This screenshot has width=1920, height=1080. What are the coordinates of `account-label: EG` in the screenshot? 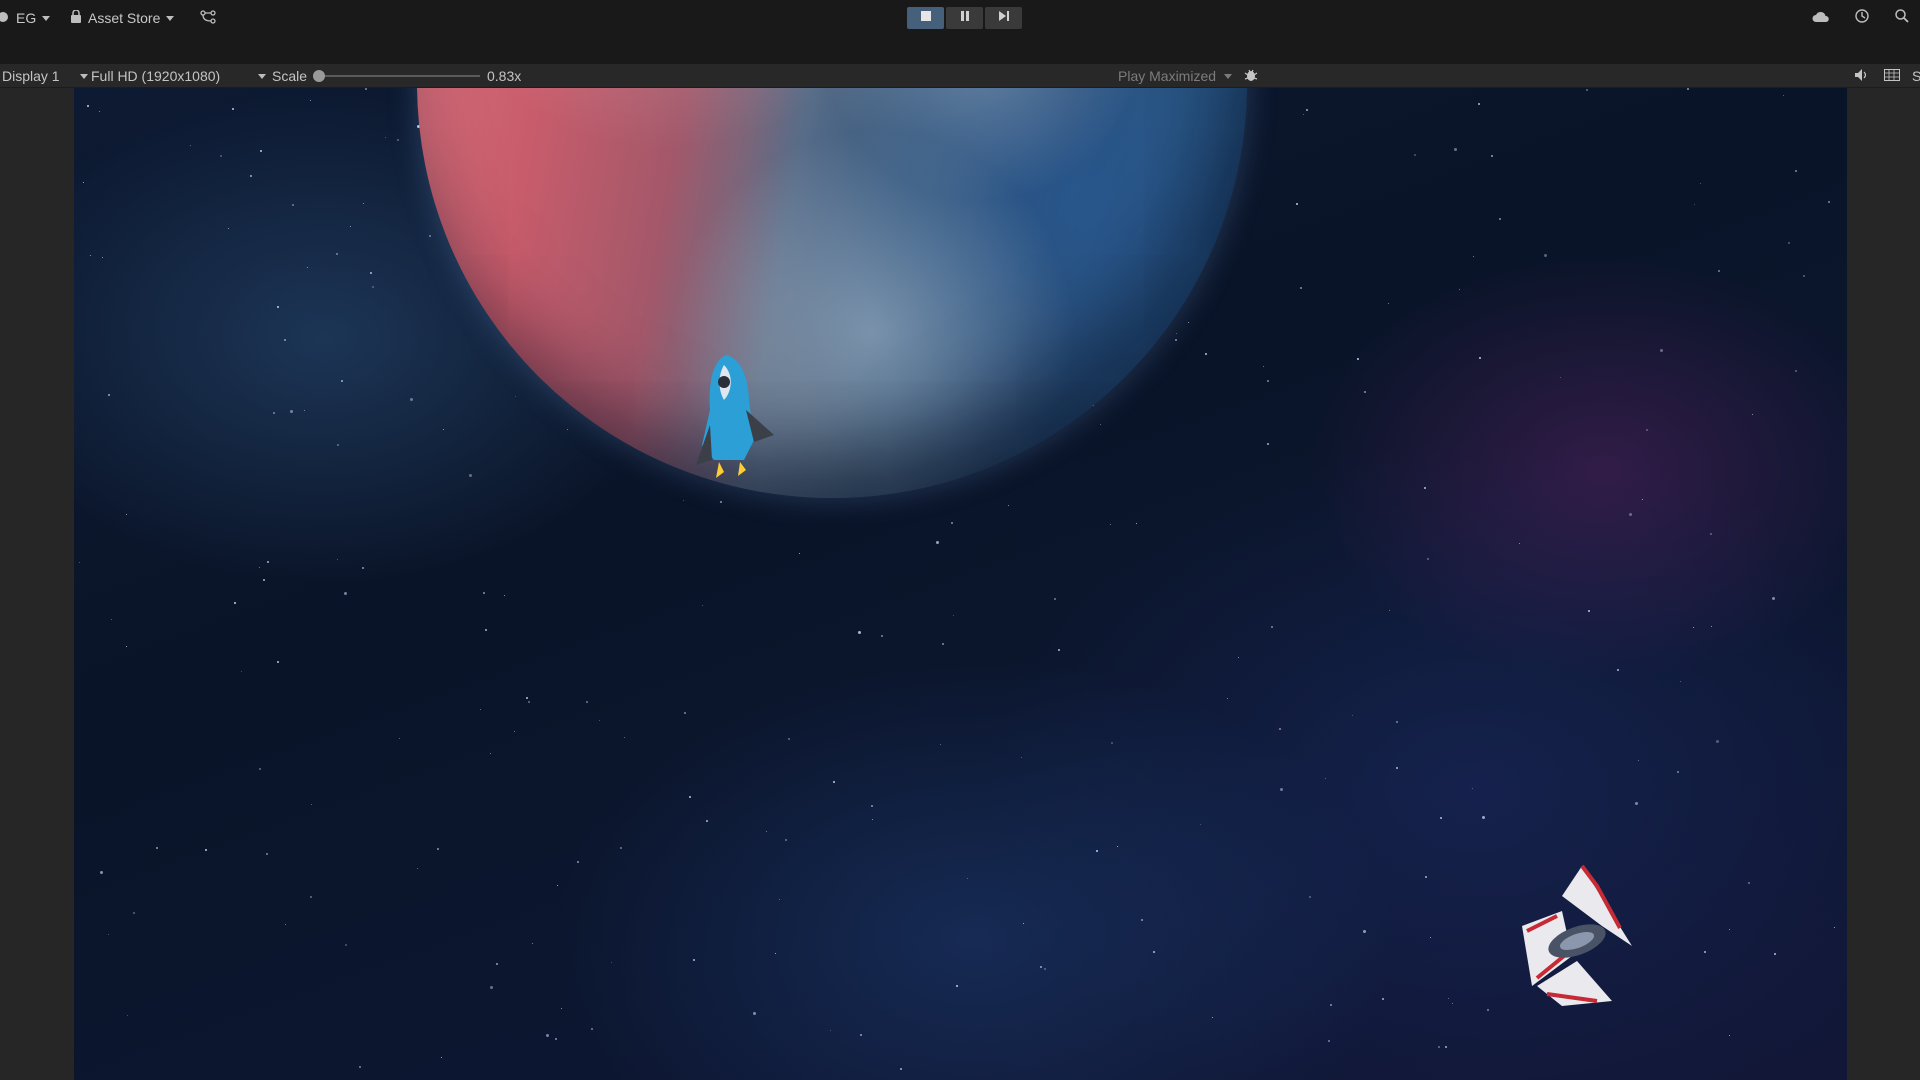 It's located at (26, 18).